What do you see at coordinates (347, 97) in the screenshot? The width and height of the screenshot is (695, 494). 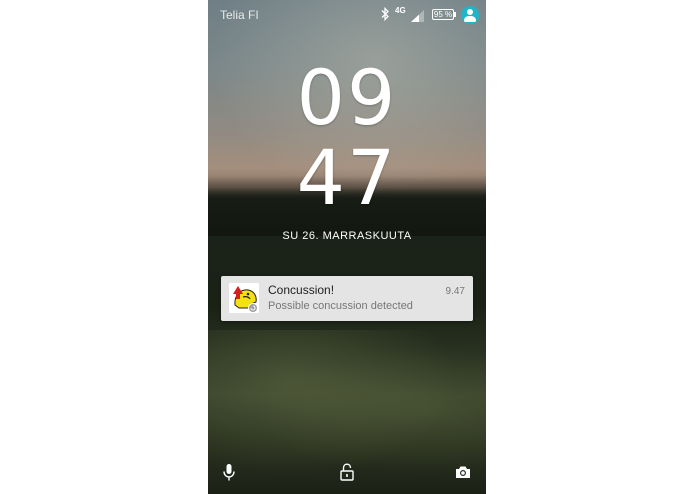 I see `clock-hours: 09` at bounding box center [347, 97].